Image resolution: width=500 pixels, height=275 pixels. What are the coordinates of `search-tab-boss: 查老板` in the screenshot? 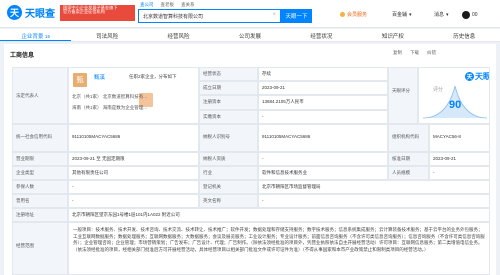 It's located at (168, 5).